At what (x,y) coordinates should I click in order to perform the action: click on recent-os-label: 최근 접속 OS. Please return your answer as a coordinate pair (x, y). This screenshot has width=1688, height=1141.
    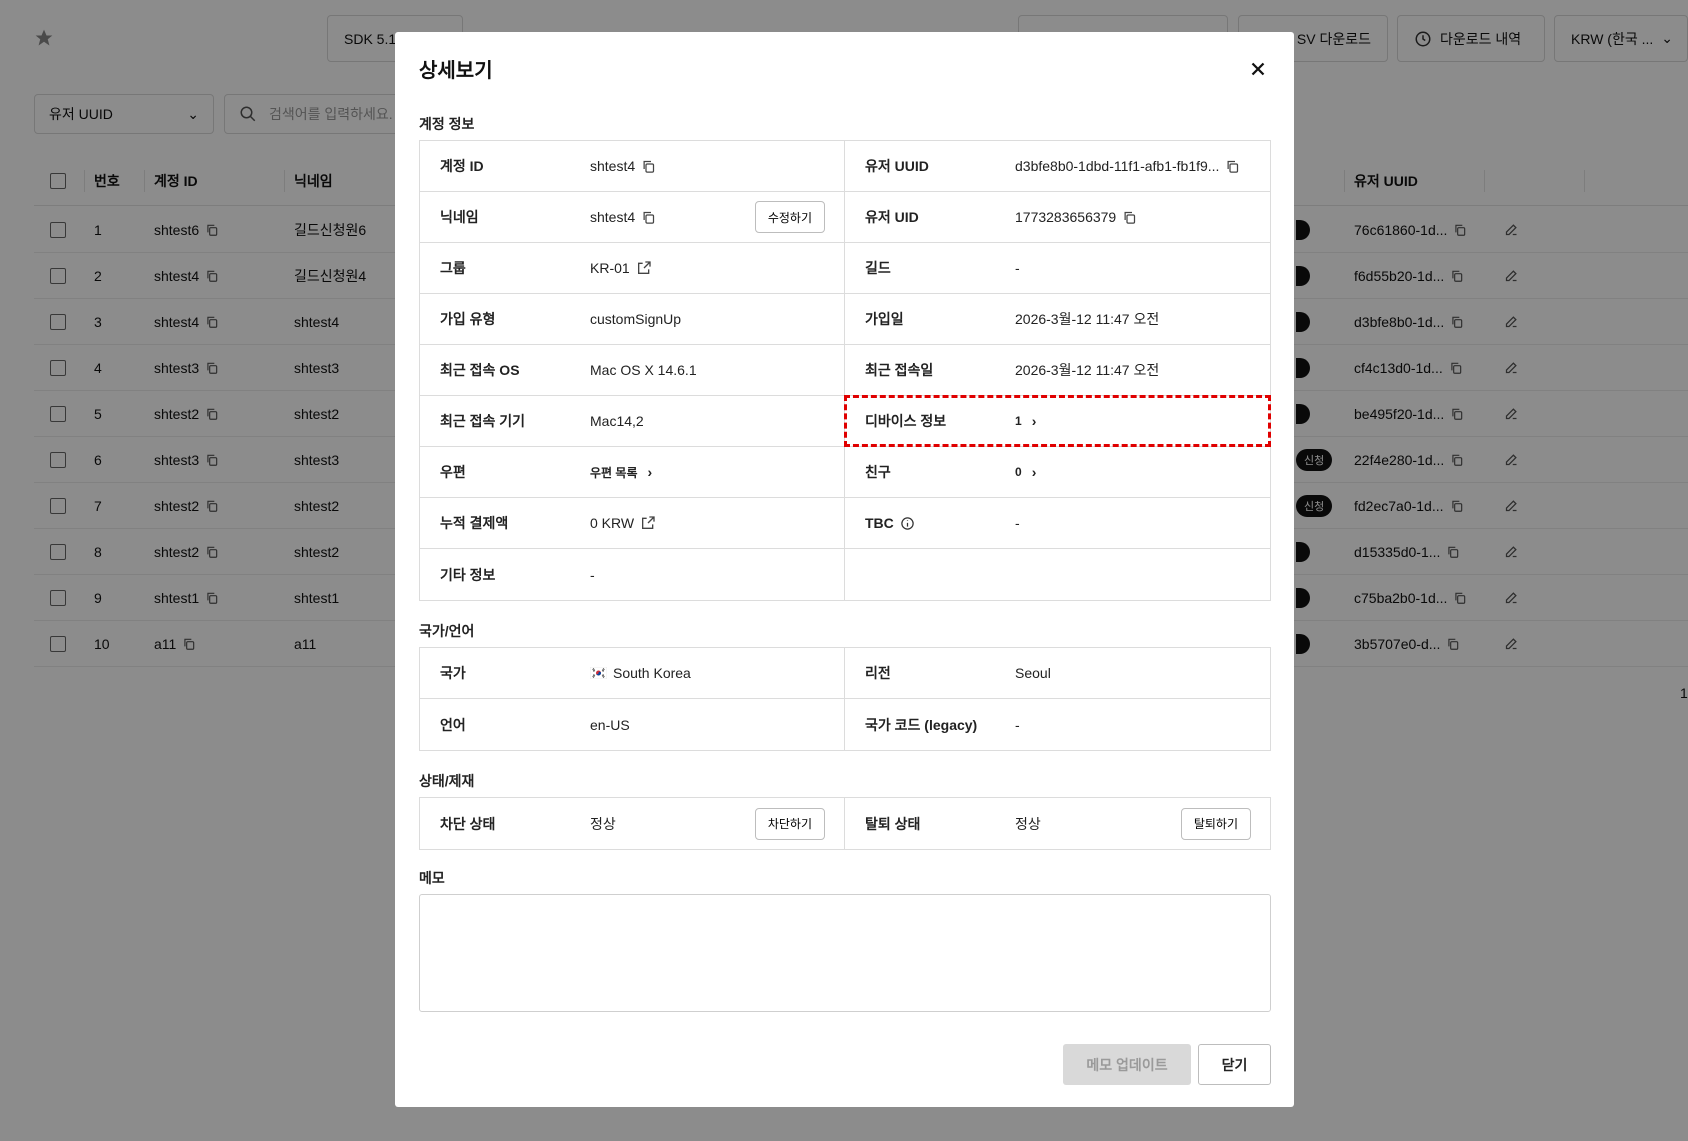
    Looking at the image, I should click on (480, 370).